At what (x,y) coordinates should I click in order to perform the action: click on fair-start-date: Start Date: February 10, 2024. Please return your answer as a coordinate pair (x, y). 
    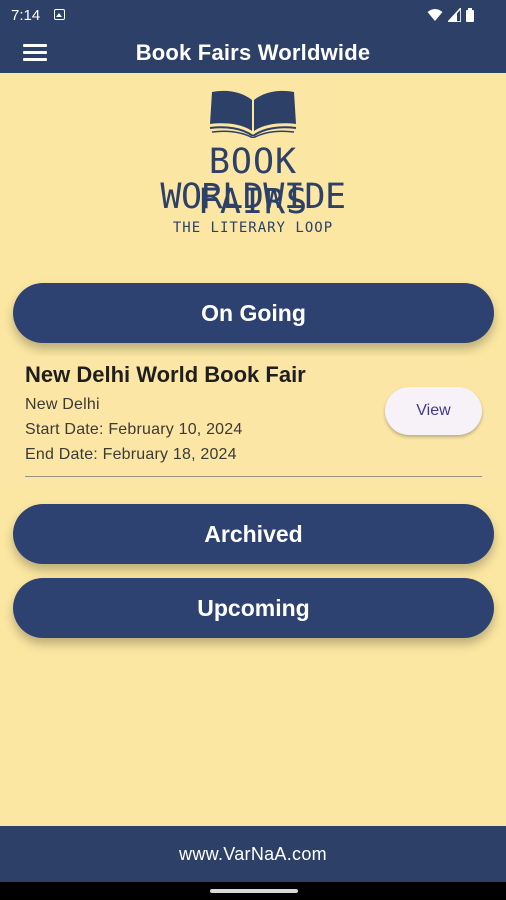
    Looking at the image, I should click on (134, 429).